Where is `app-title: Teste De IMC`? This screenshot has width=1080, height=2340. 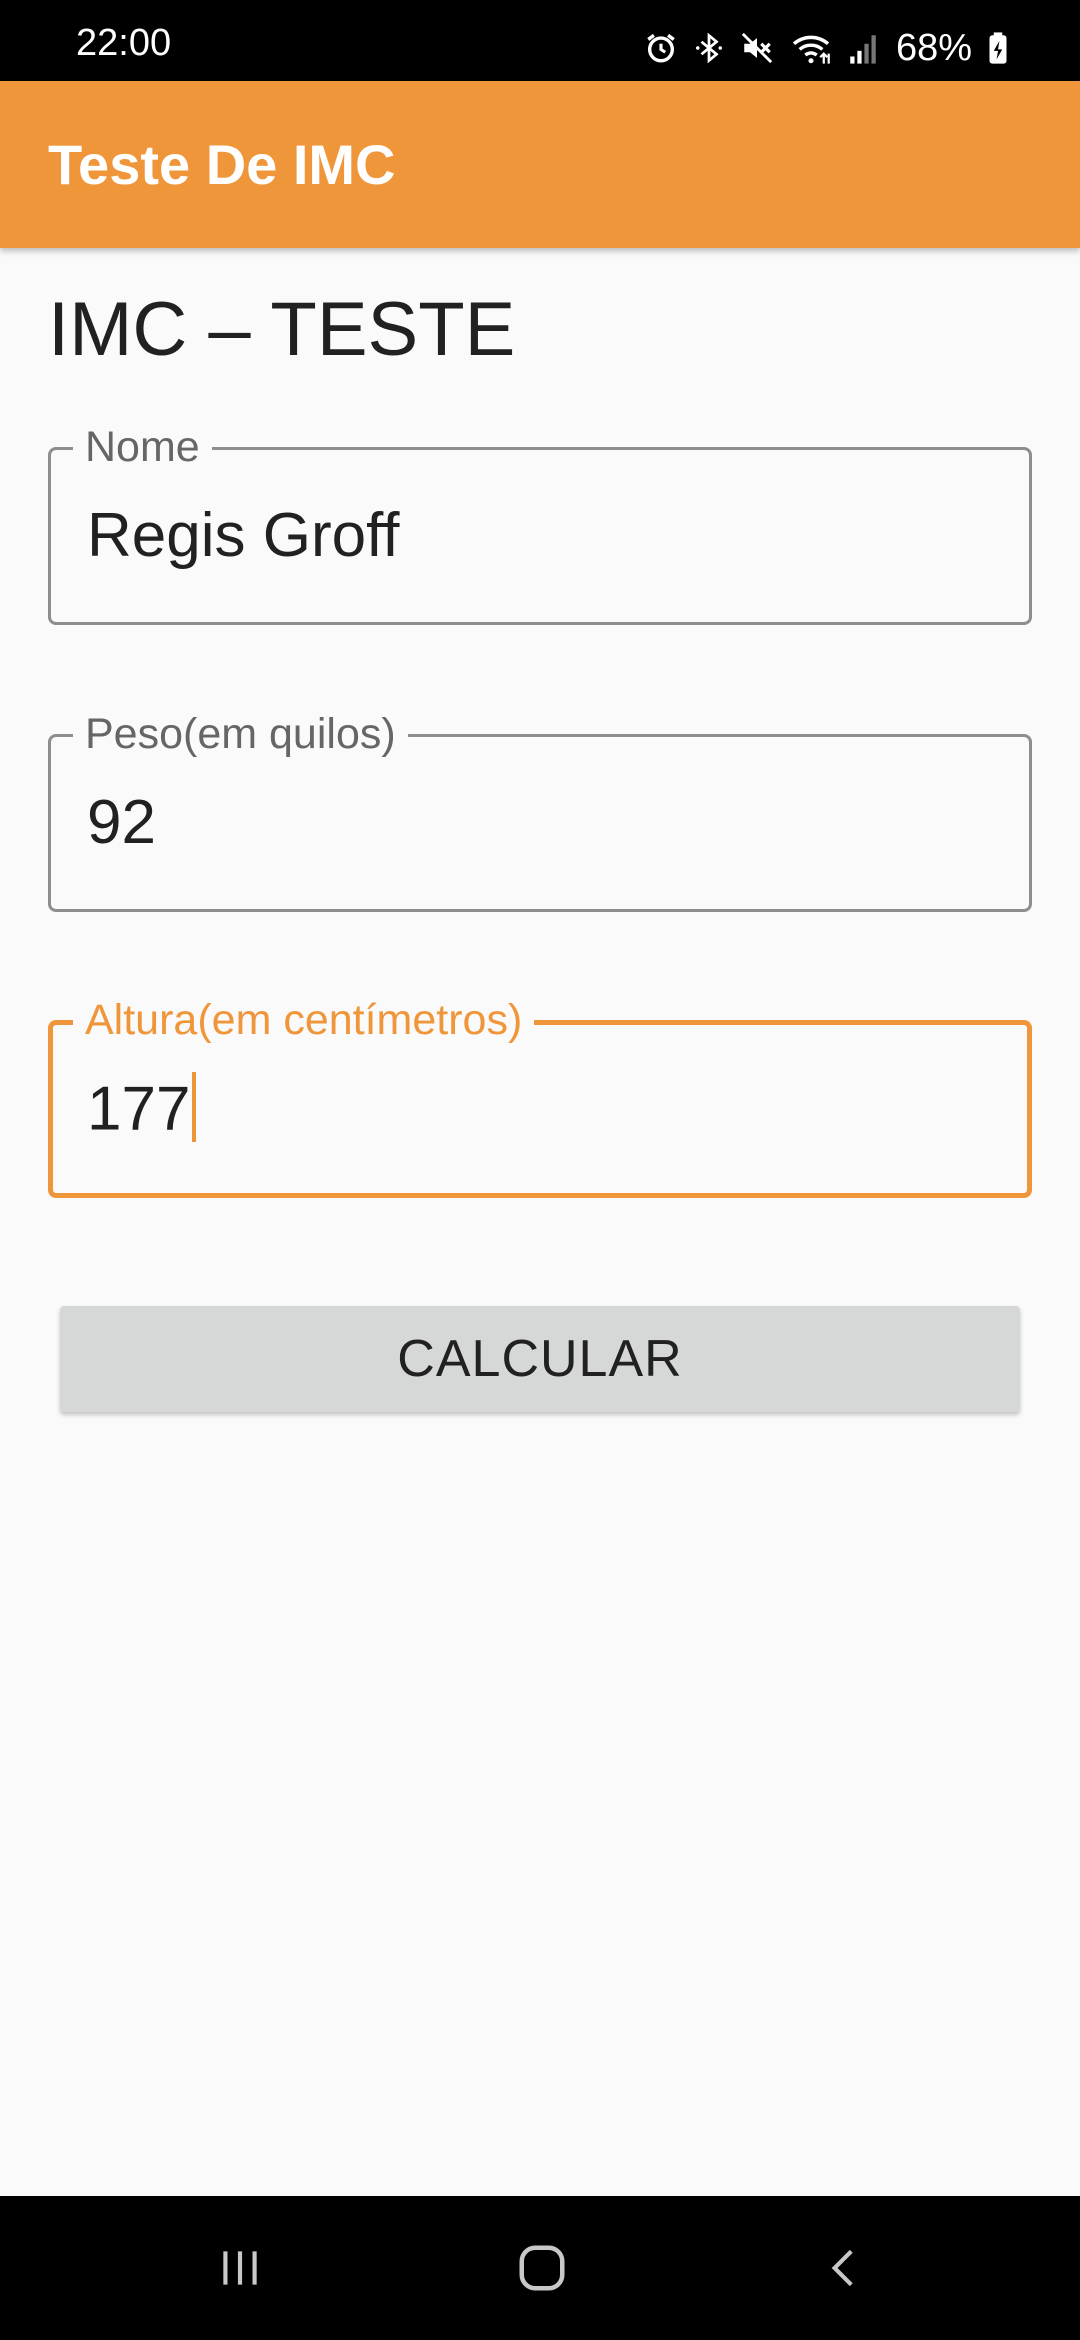
app-title: Teste De IMC is located at coordinates (222, 164).